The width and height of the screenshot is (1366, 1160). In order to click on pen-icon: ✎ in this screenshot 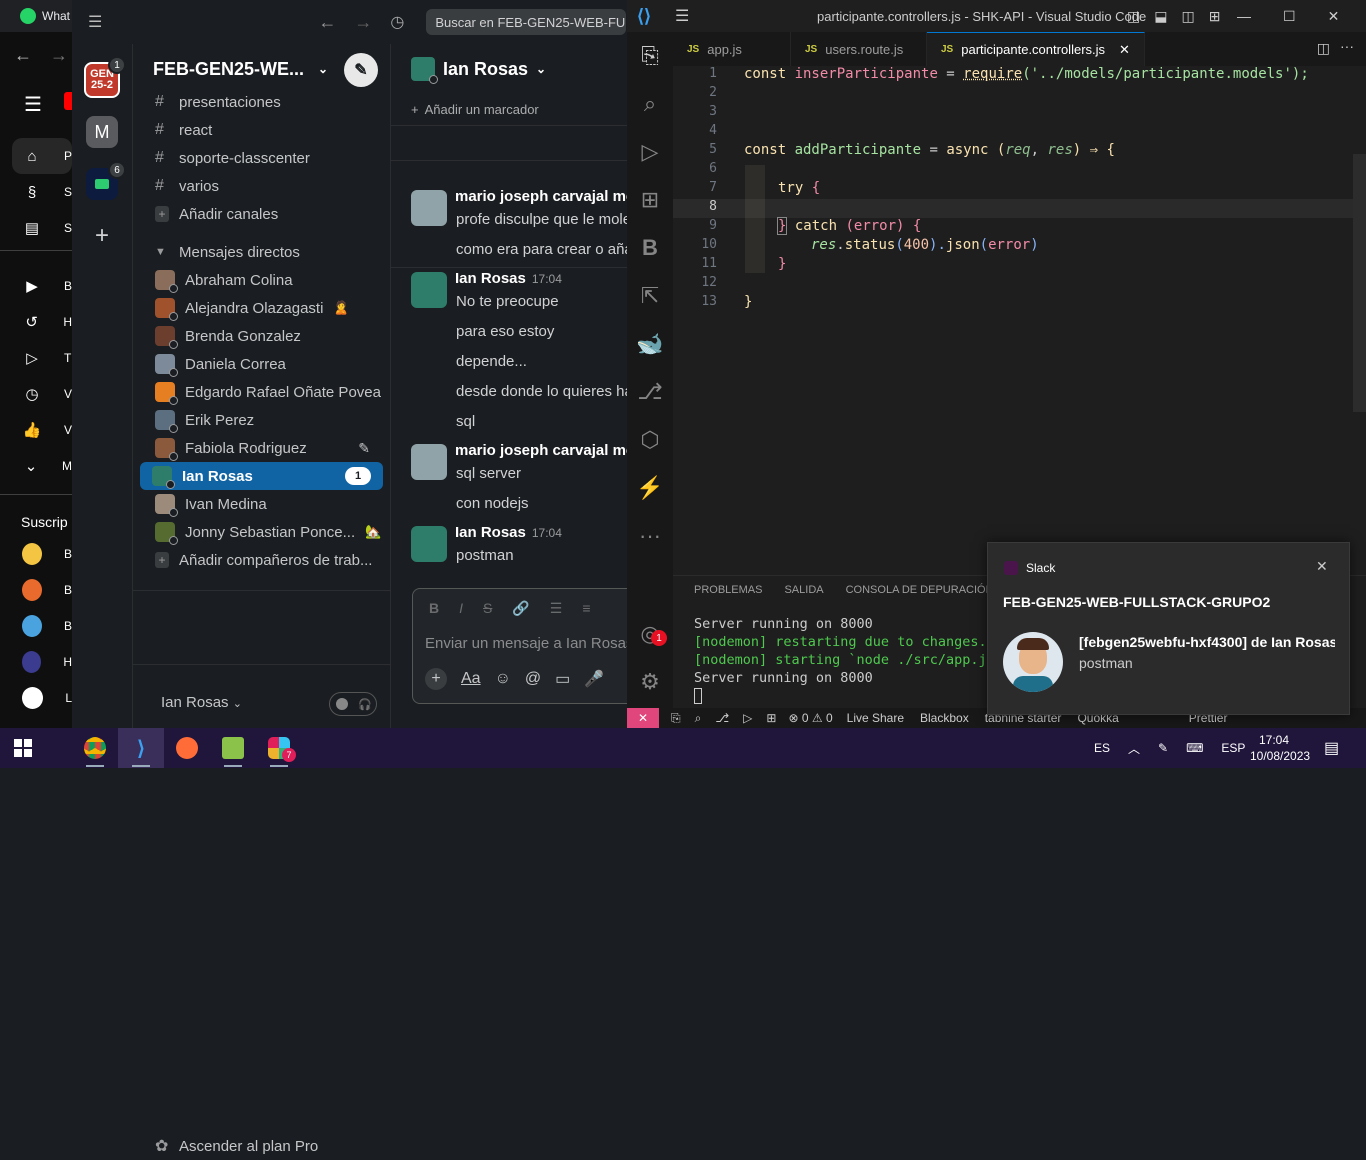, I will do `click(1163, 748)`.